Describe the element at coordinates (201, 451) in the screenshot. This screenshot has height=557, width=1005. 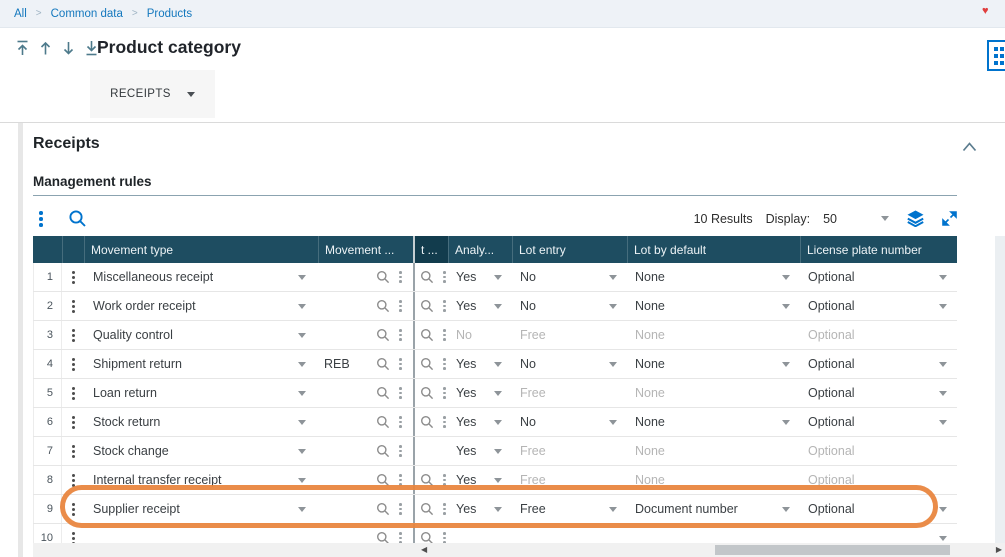
I see `movement-type-cell: Stock change` at that location.